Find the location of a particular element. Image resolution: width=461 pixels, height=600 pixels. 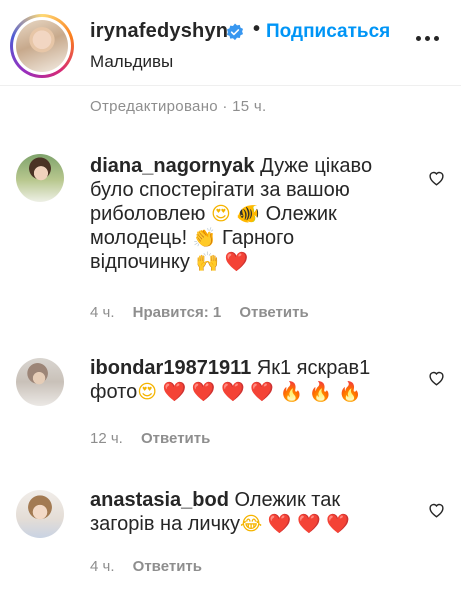

comment-time: 12 ч. is located at coordinates (106, 438).